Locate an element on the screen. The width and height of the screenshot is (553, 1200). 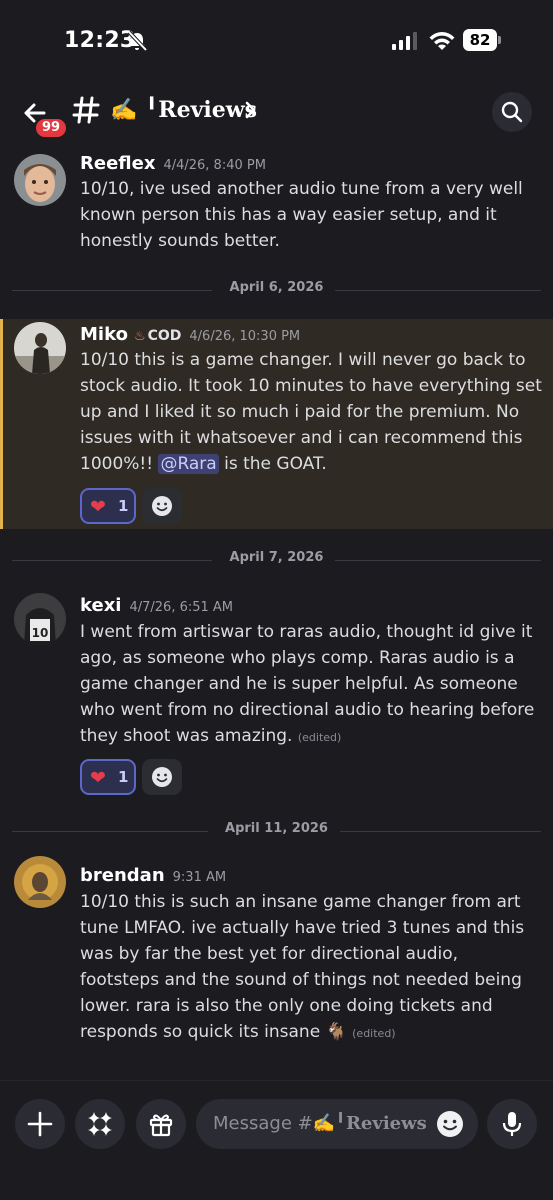
flame-icon: ♨ is located at coordinates (139, 336).